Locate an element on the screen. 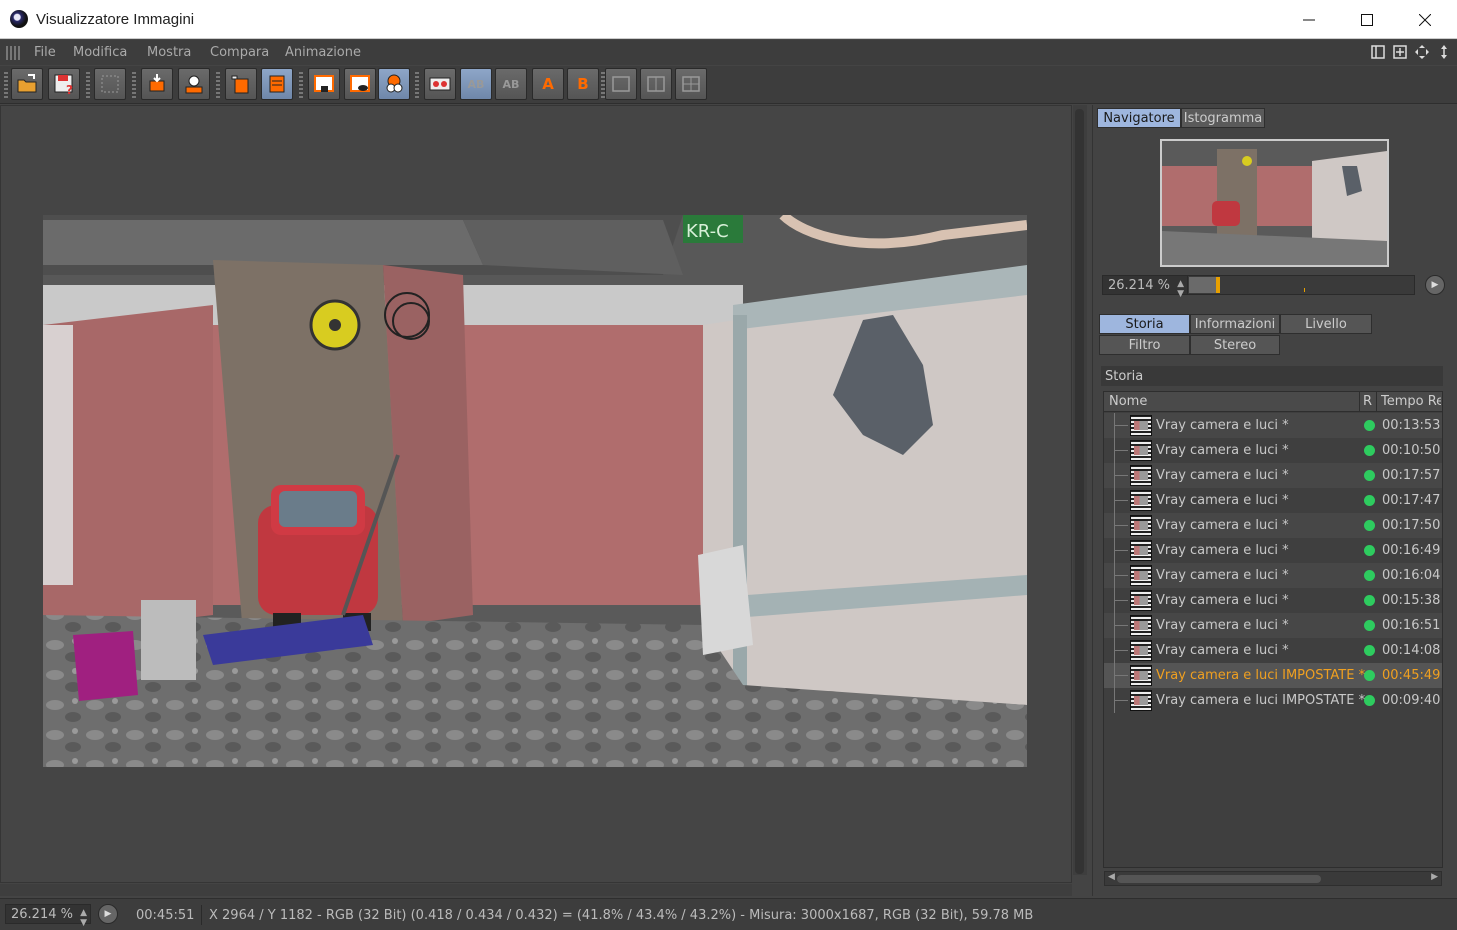 This screenshot has width=1457, height=930. region-button is located at coordinates (324, 84).